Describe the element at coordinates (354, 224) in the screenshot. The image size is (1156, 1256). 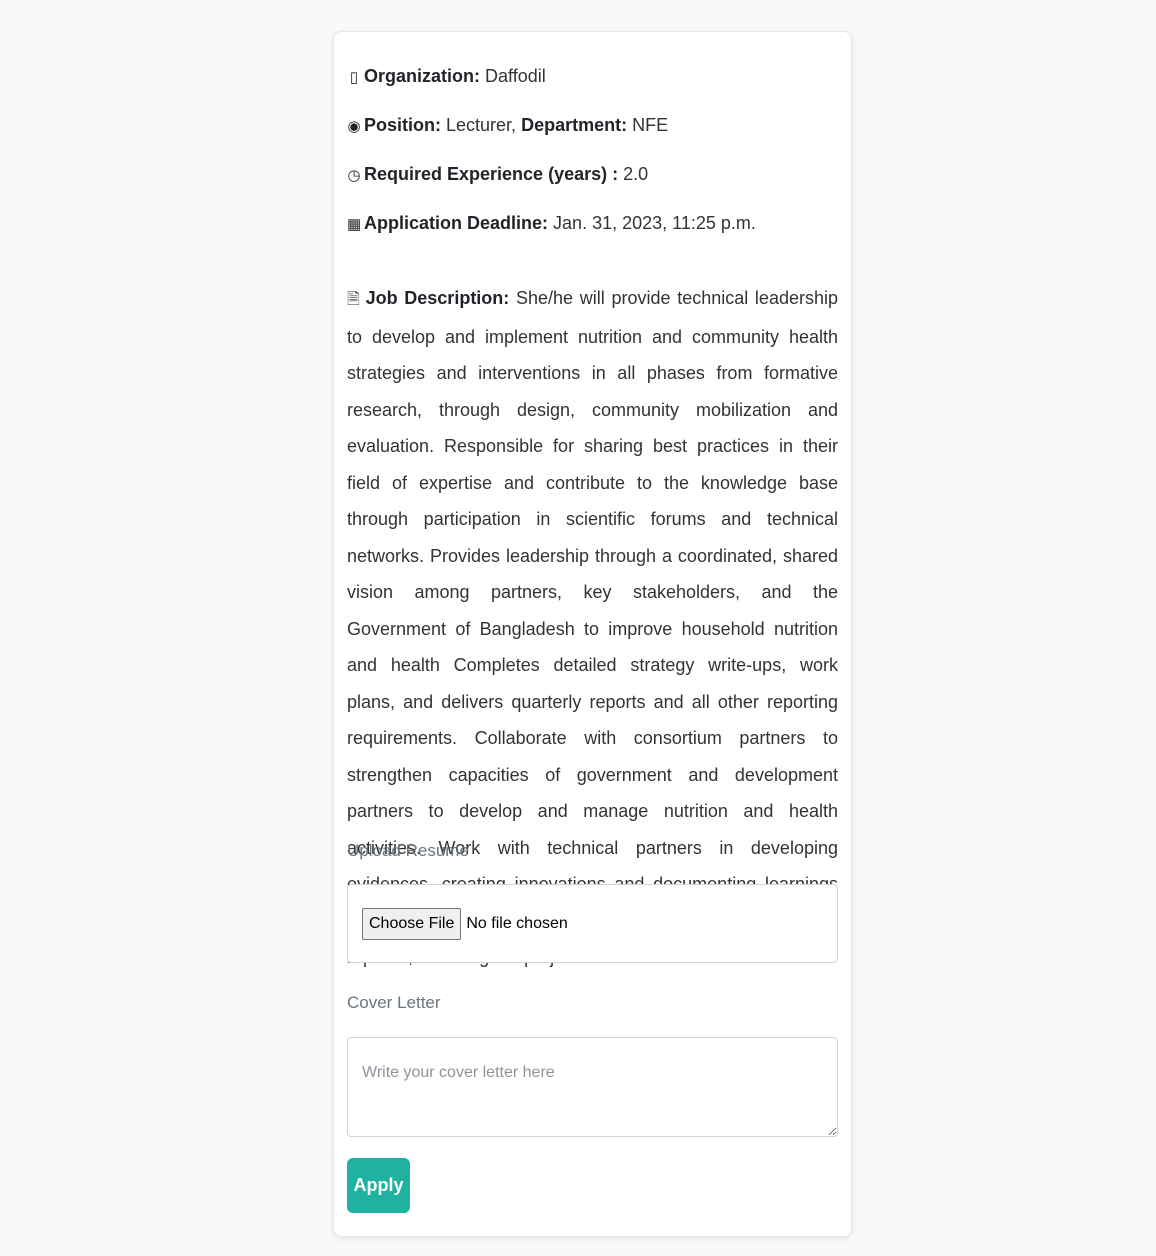
I see `calendar-icon: ▦` at that location.